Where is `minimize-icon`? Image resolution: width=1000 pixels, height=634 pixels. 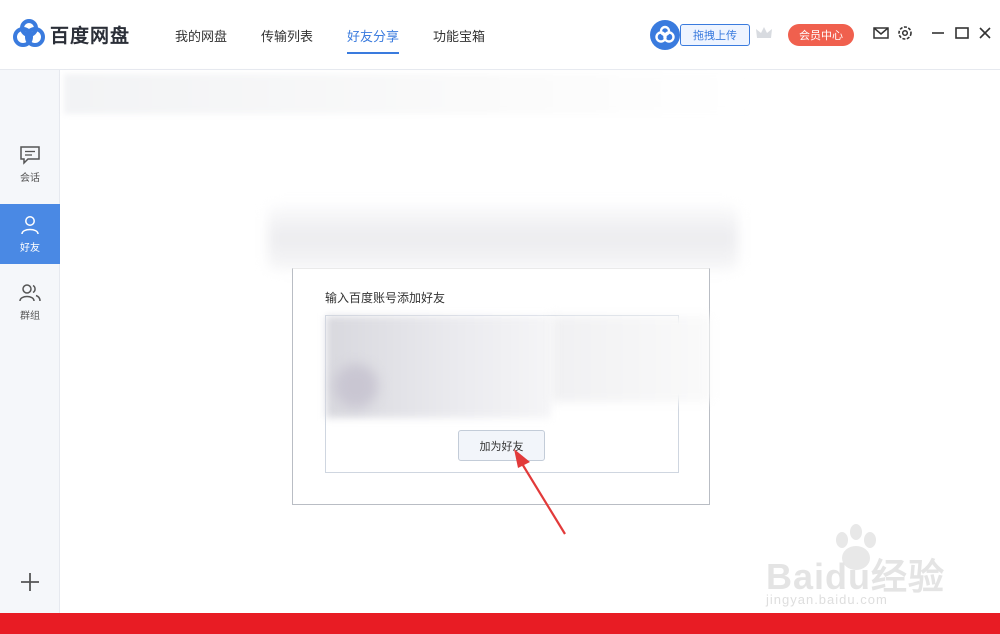
minimize-icon is located at coordinates (938, 33).